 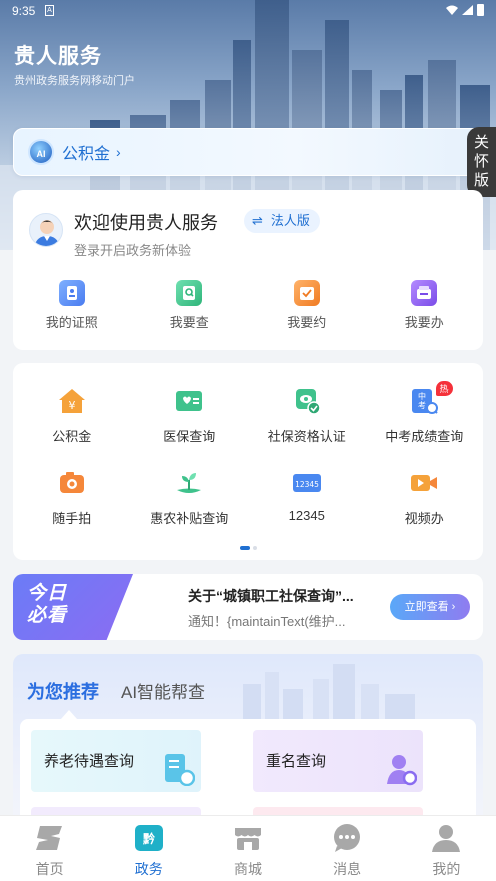 I want to click on pager-dots, so click(x=248, y=546).